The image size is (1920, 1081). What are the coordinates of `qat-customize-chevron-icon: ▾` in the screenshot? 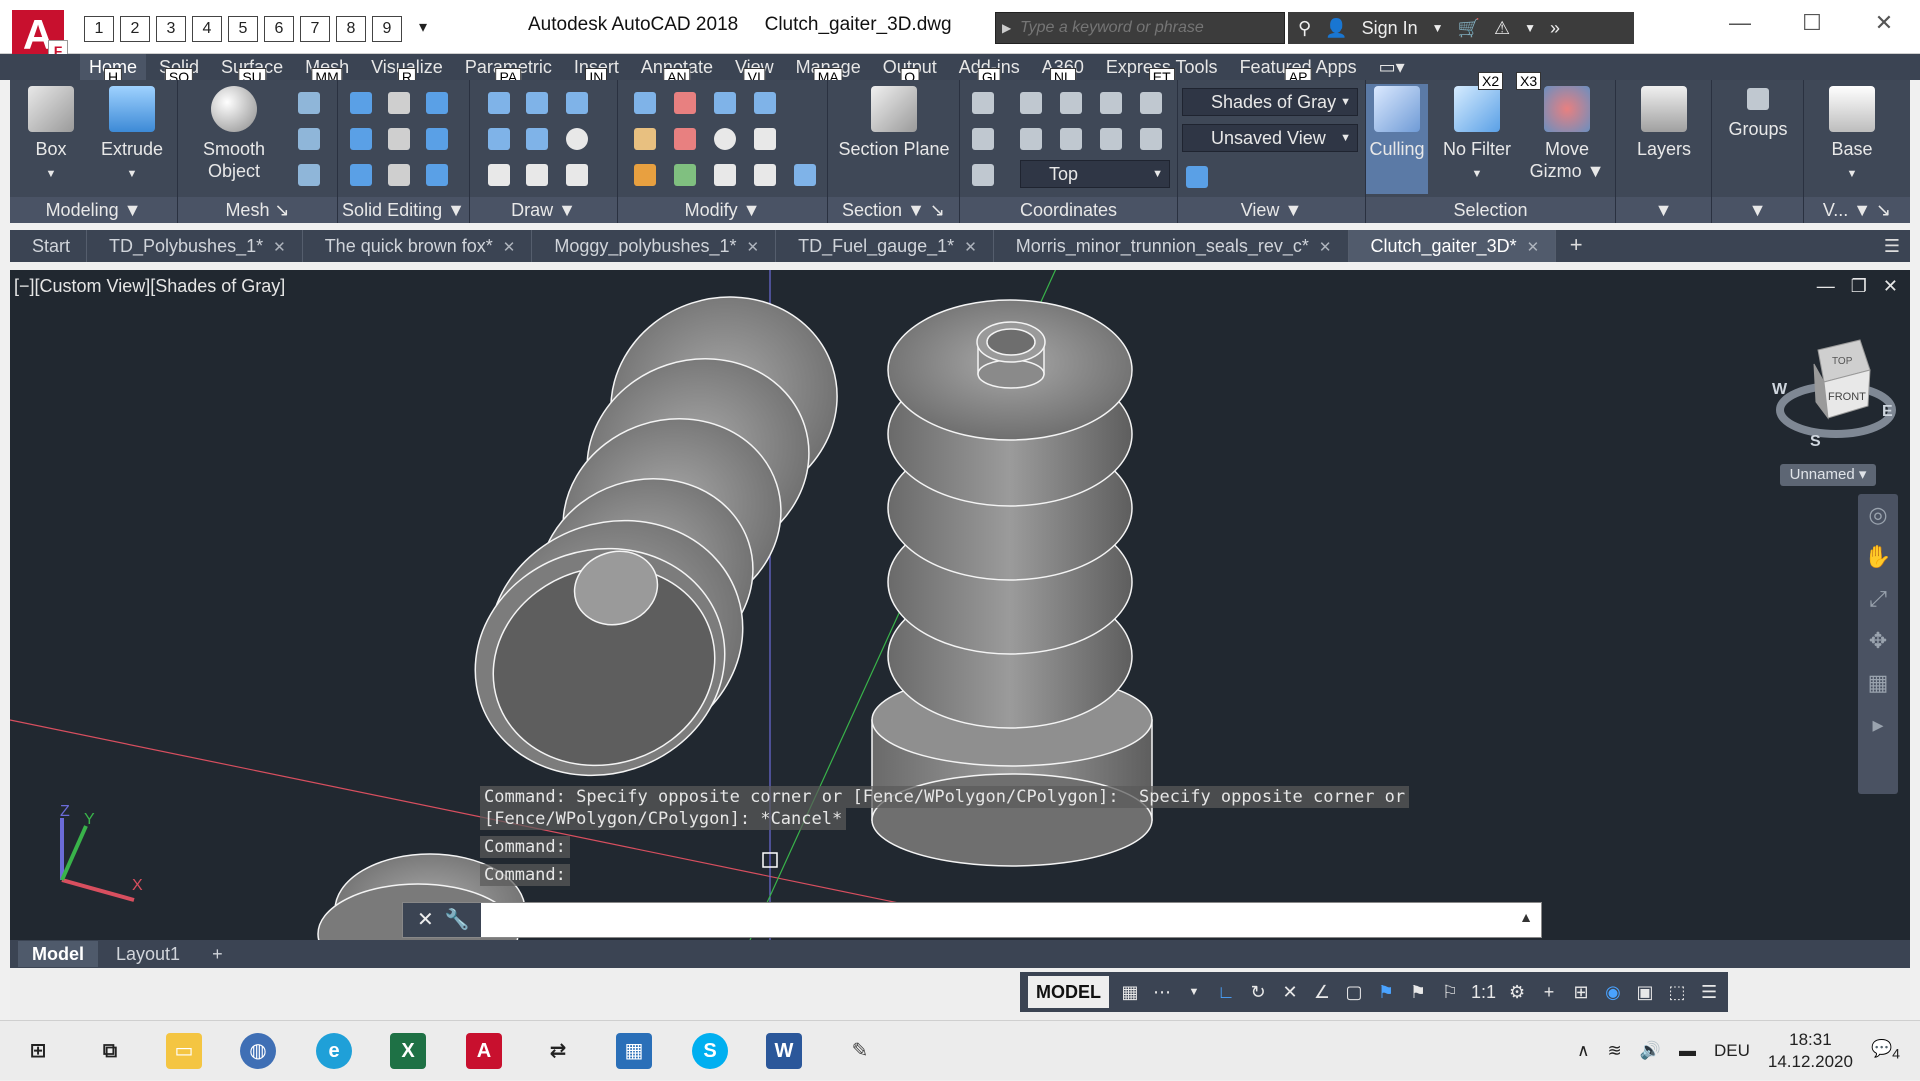 It's located at (423, 29).